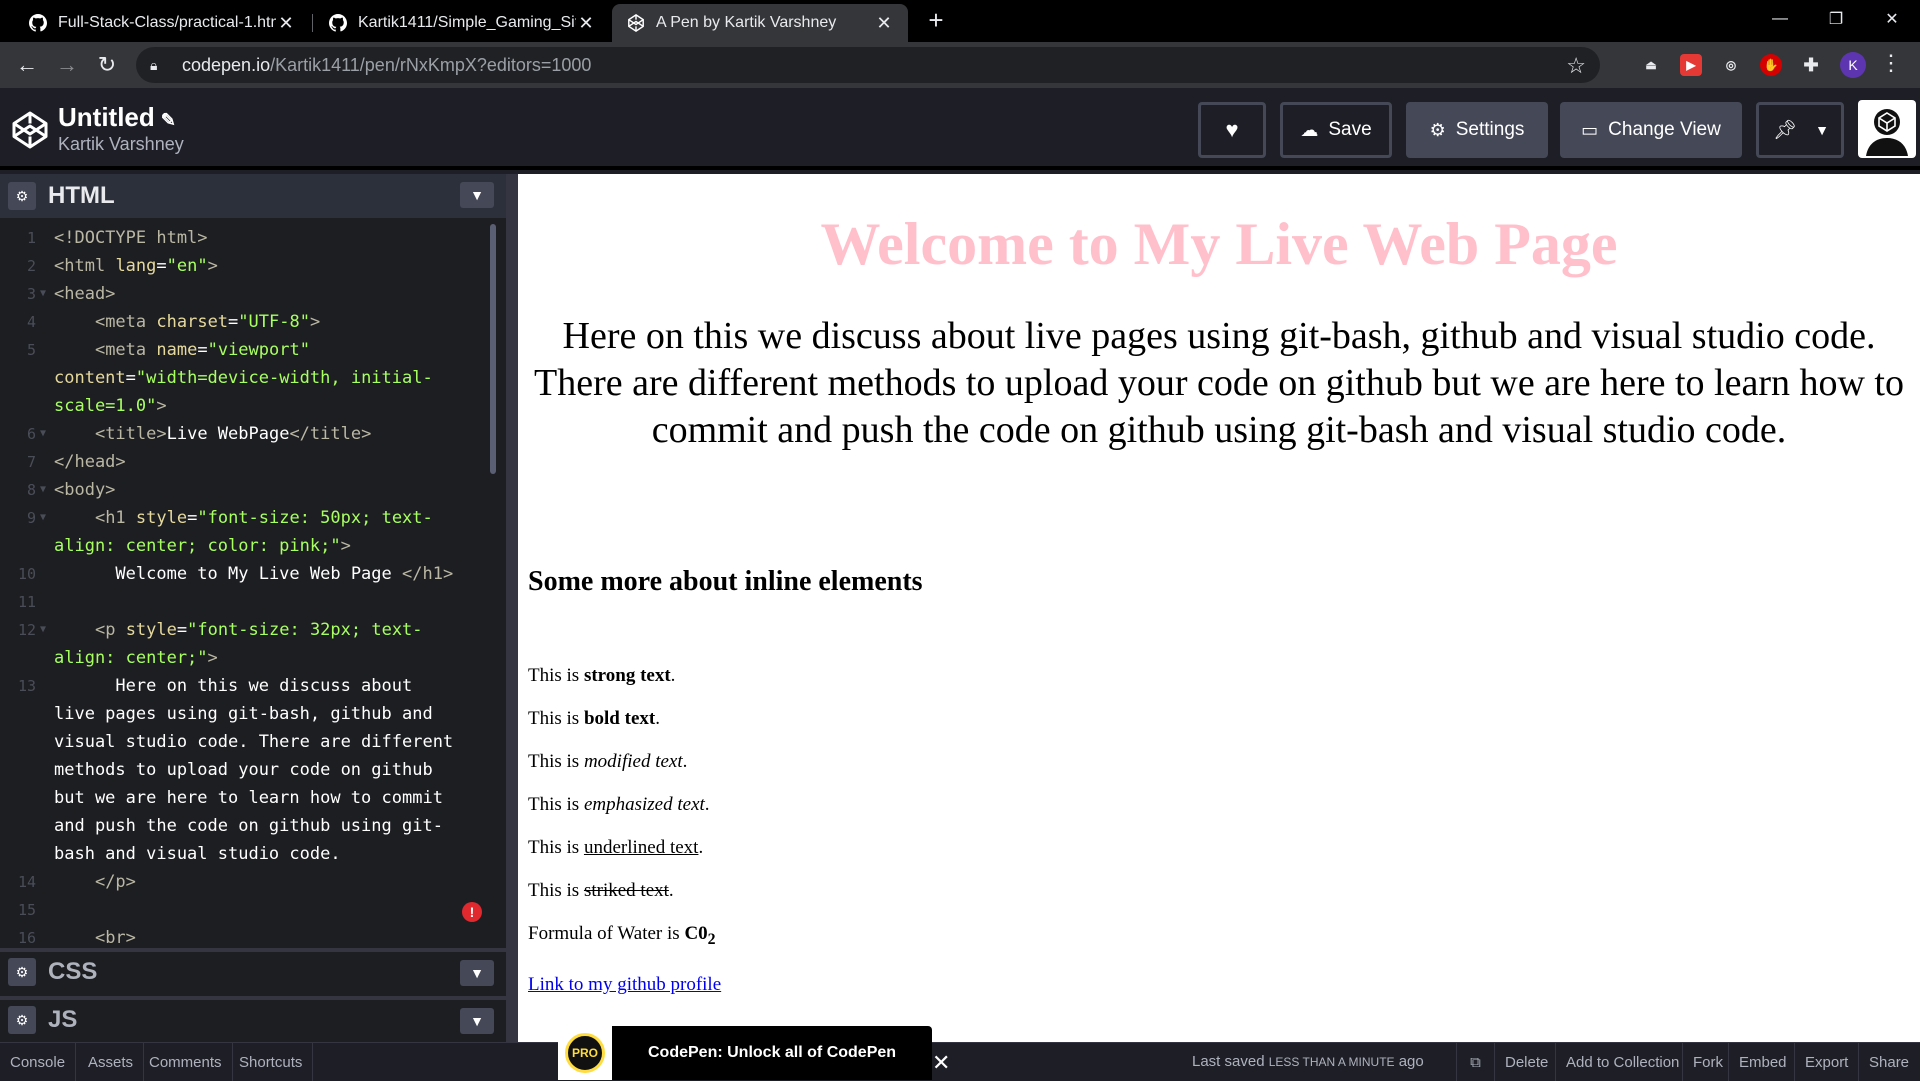 Image resolution: width=1920 pixels, height=1081 pixels. What do you see at coordinates (1826, 1062) in the screenshot?
I see `export-button: Export` at bounding box center [1826, 1062].